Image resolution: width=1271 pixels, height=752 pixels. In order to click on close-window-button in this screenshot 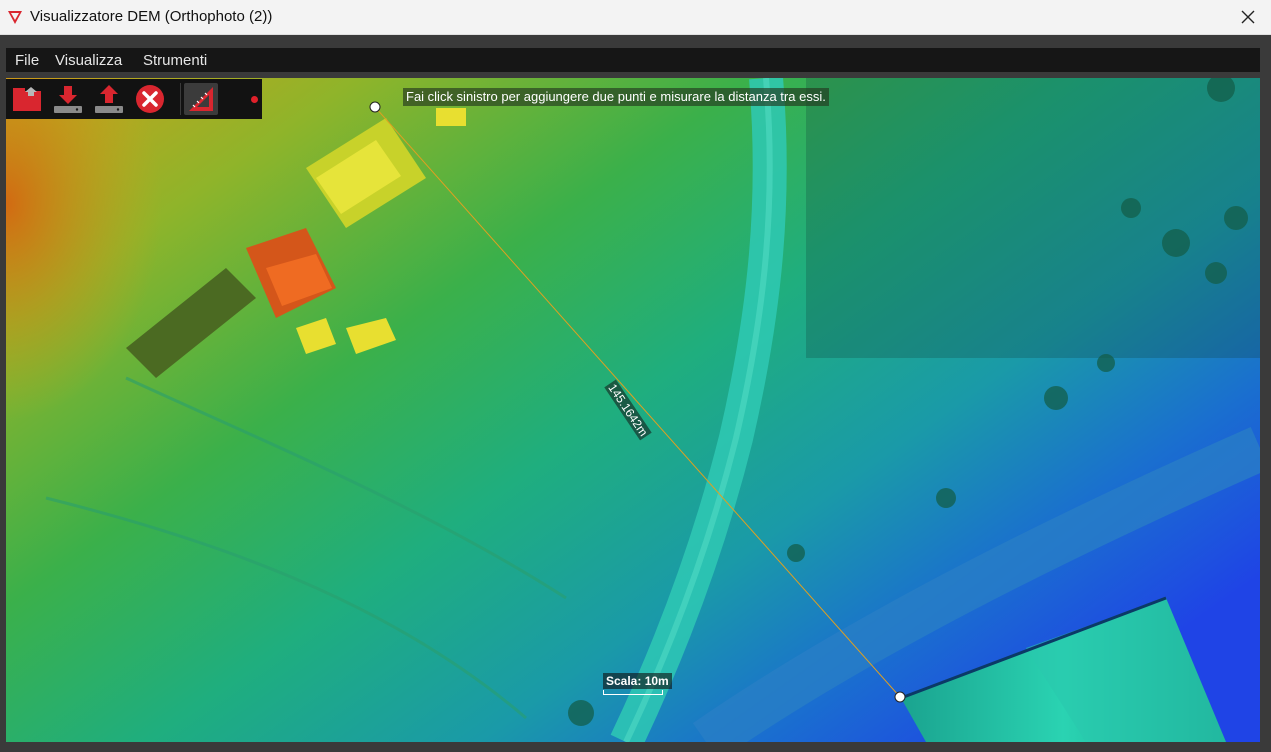, I will do `click(1248, 17)`.